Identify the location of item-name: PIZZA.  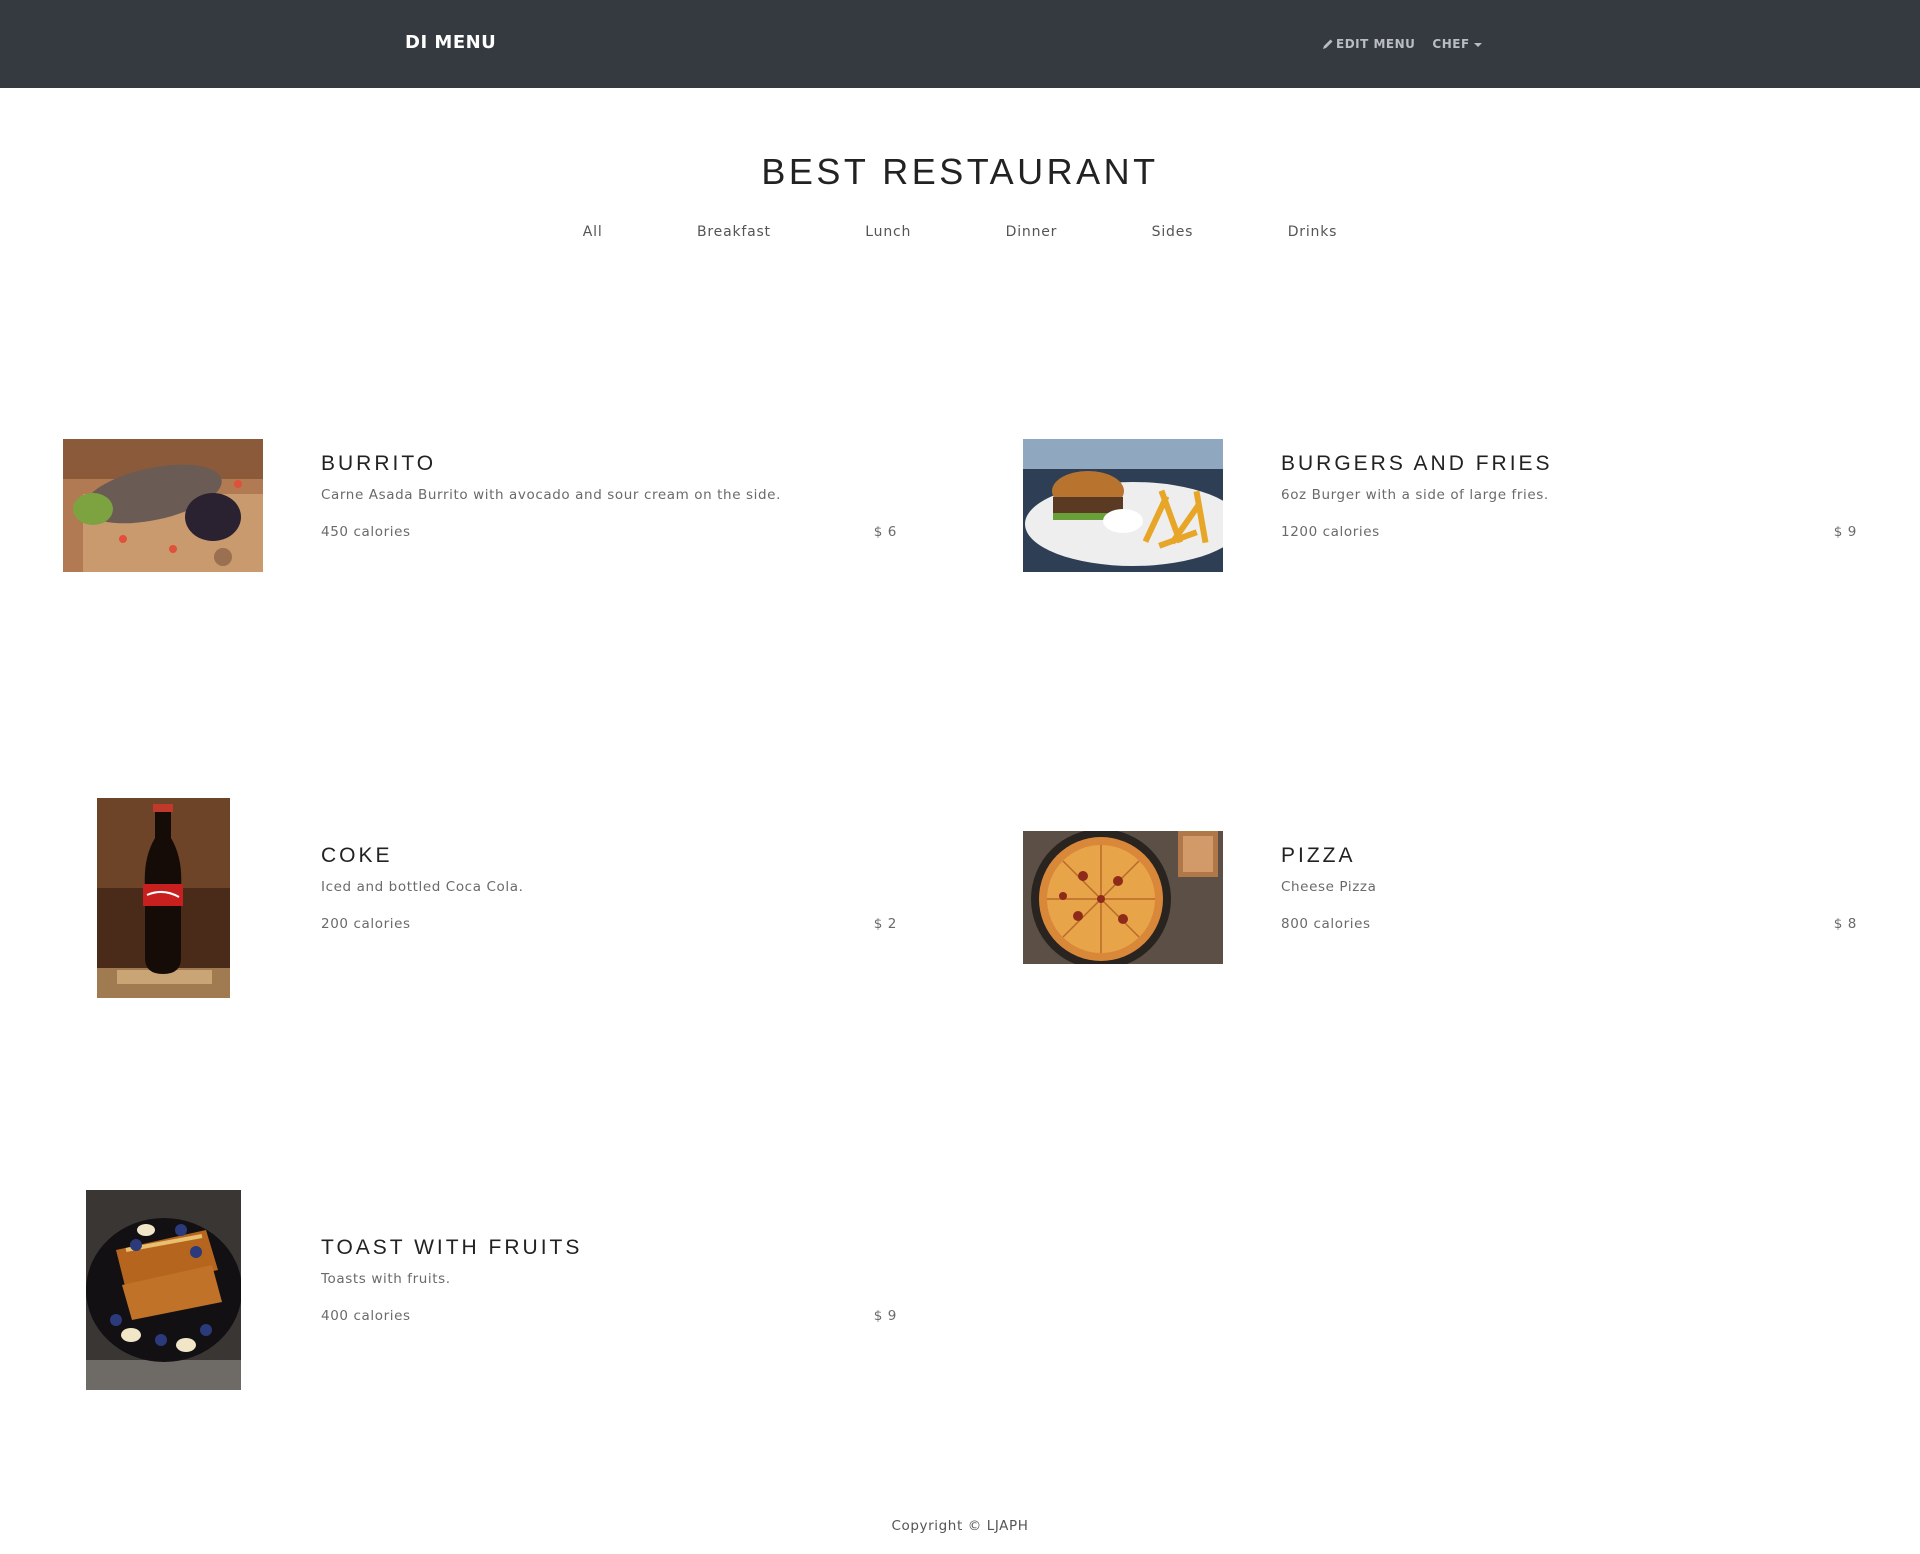
(1318, 855).